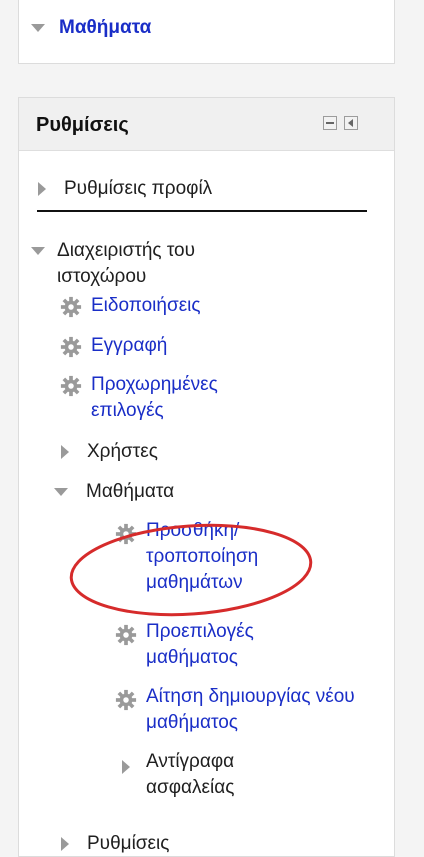  What do you see at coordinates (271, 710) in the screenshot?
I see `course-request-link: Αίτηση δημιουργίας νέου μαθήματος` at bounding box center [271, 710].